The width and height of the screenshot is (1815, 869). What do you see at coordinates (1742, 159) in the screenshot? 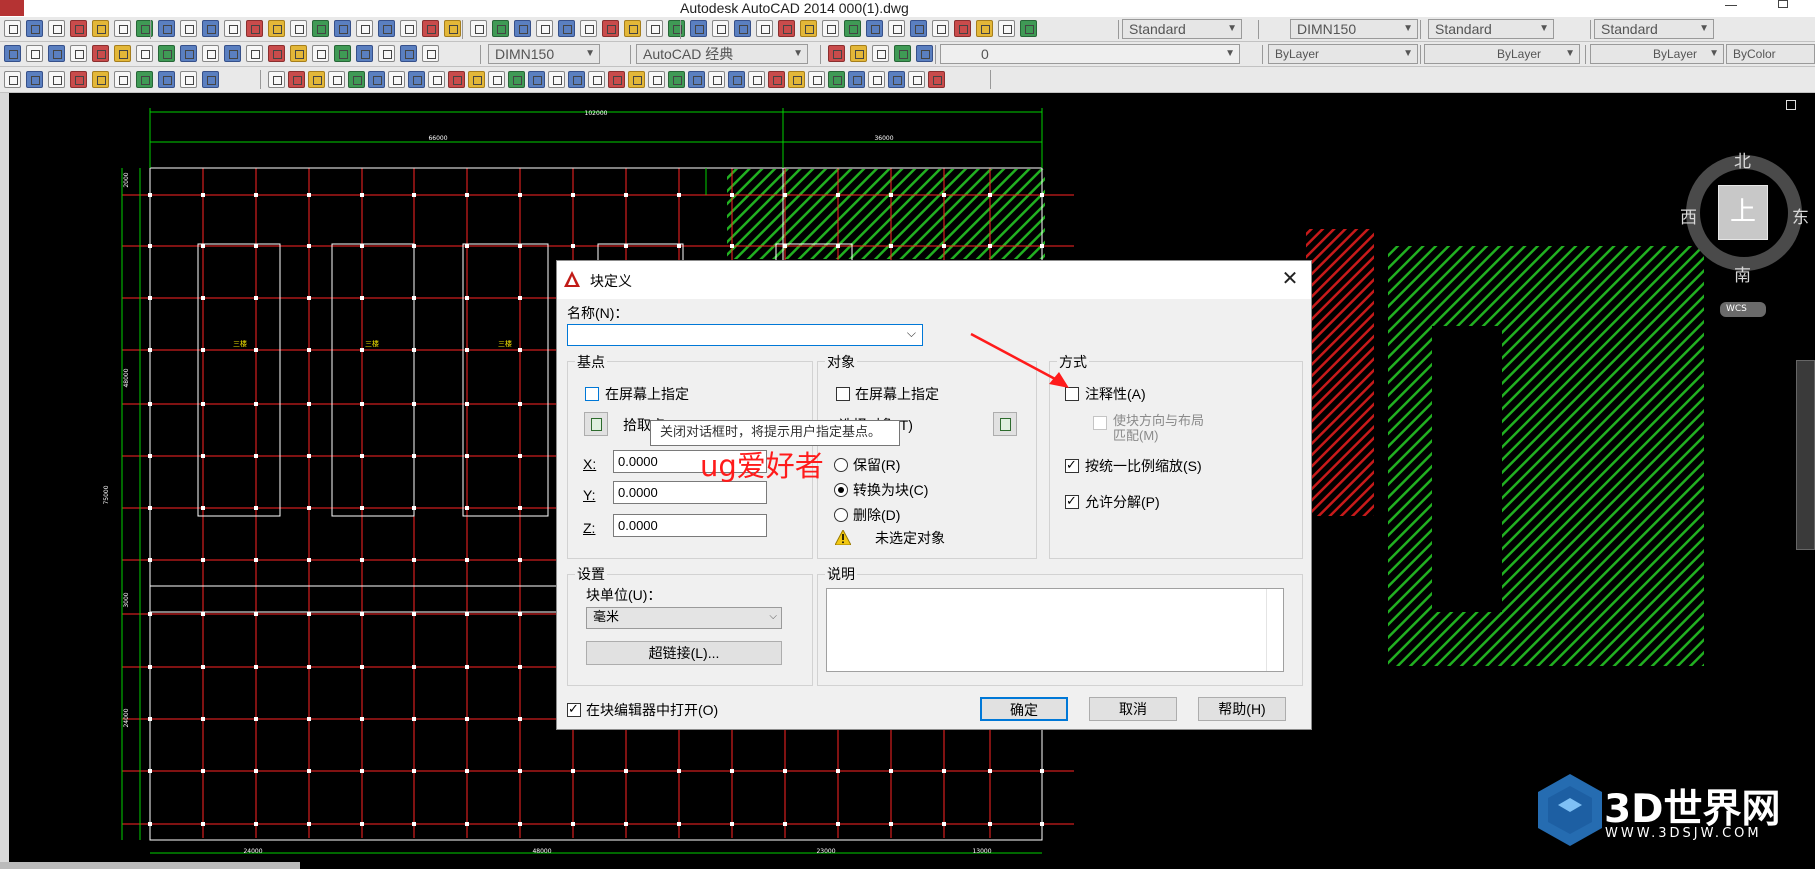
I see `compass-north: 北` at bounding box center [1742, 159].